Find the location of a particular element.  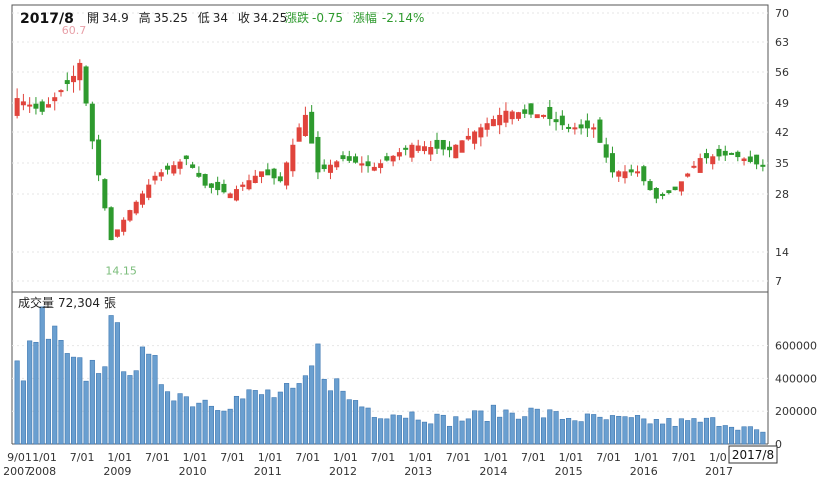

volume-tick-label: 600000 is located at coordinates (796, 346).